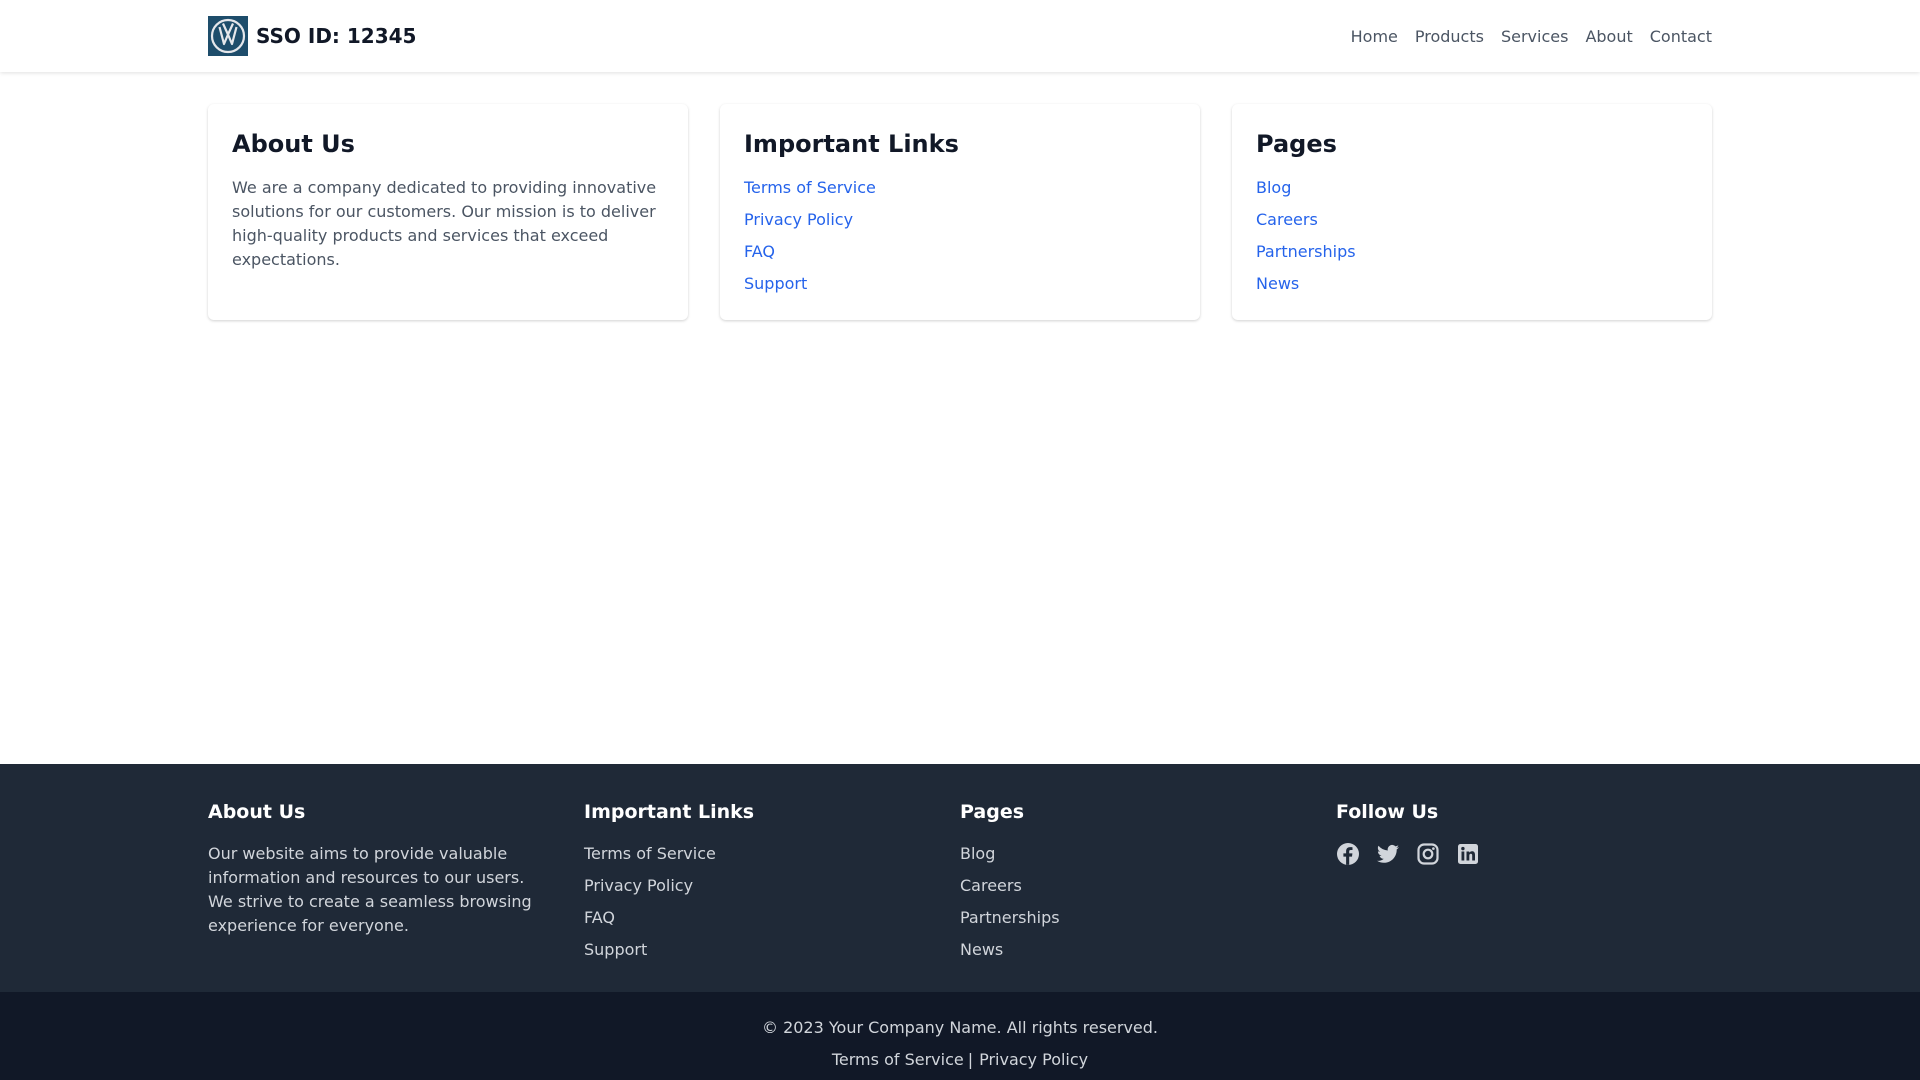 The height and width of the screenshot is (1080, 1920). I want to click on bottom-privacy-link: Privacy Policy, so click(1033, 1059).